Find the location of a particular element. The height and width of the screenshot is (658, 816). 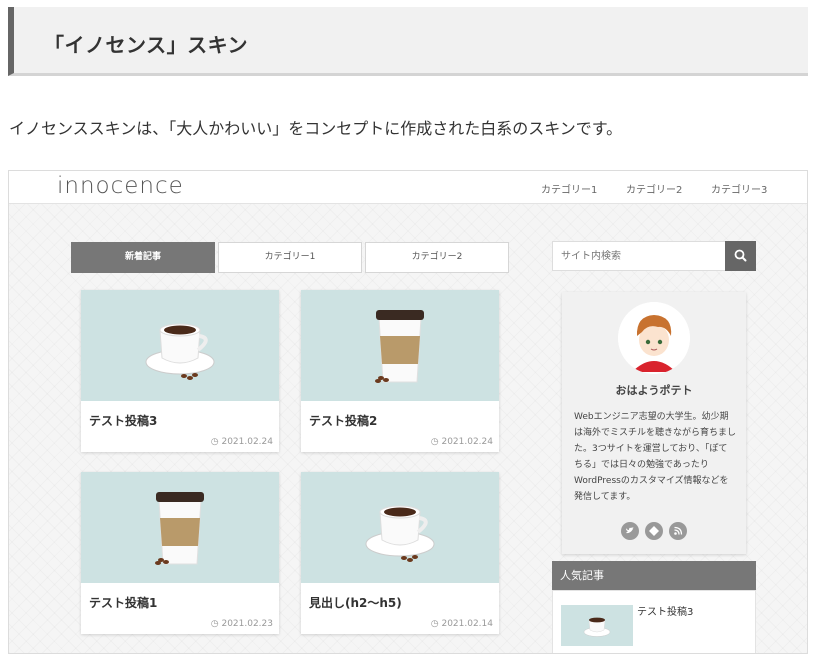

post-date: ◷ 2021.02.23 is located at coordinates (241, 624).